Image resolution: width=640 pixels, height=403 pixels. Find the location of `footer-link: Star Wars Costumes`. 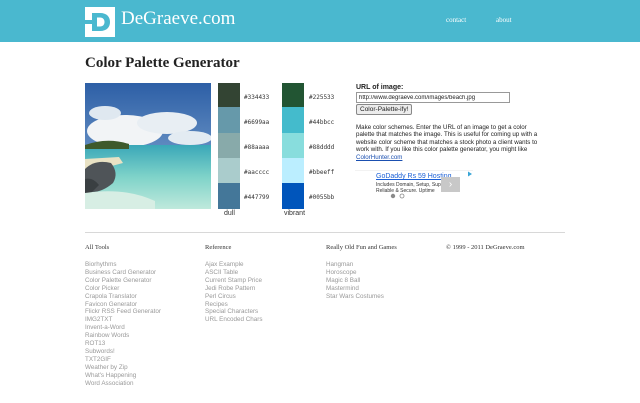

footer-link: Star Wars Costumes is located at coordinates (355, 297).